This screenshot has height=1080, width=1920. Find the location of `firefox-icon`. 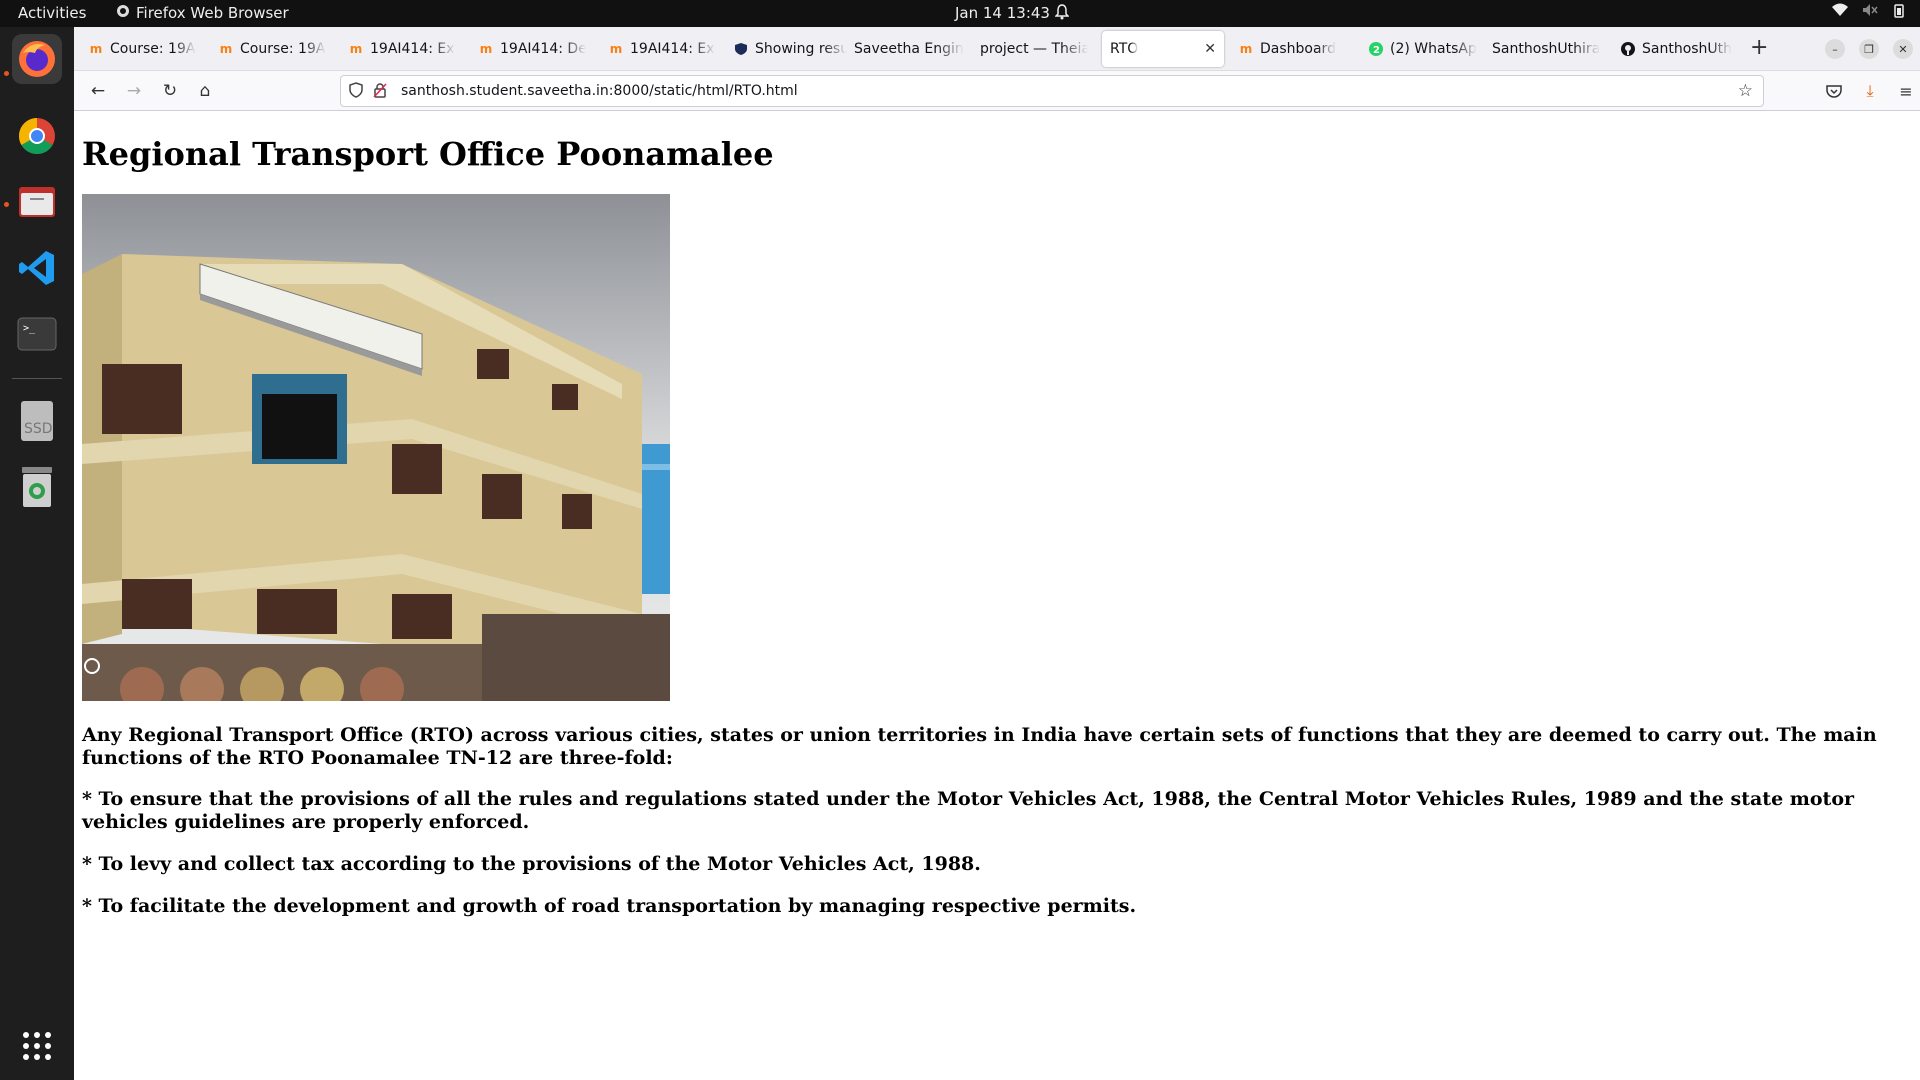

firefox-icon is located at coordinates (37, 59).